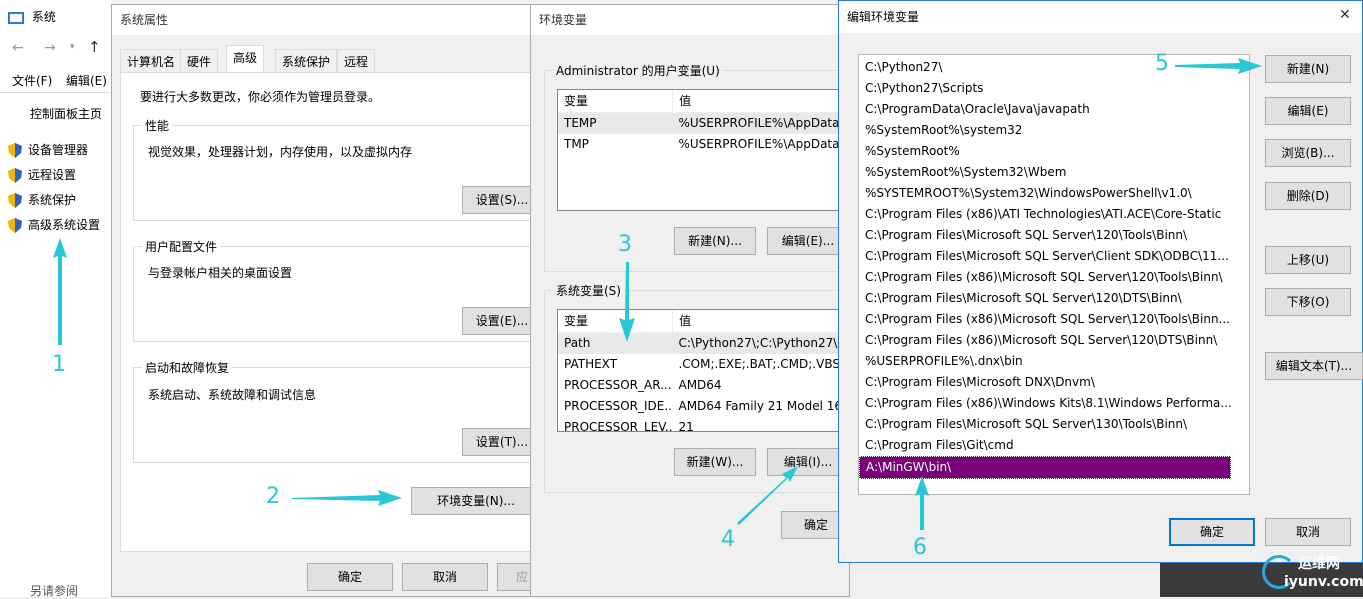 Image resolution: width=1363 pixels, height=599 pixels. What do you see at coordinates (1319, 564) in the screenshot?
I see `watermark-text: 运维网` at bounding box center [1319, 564].